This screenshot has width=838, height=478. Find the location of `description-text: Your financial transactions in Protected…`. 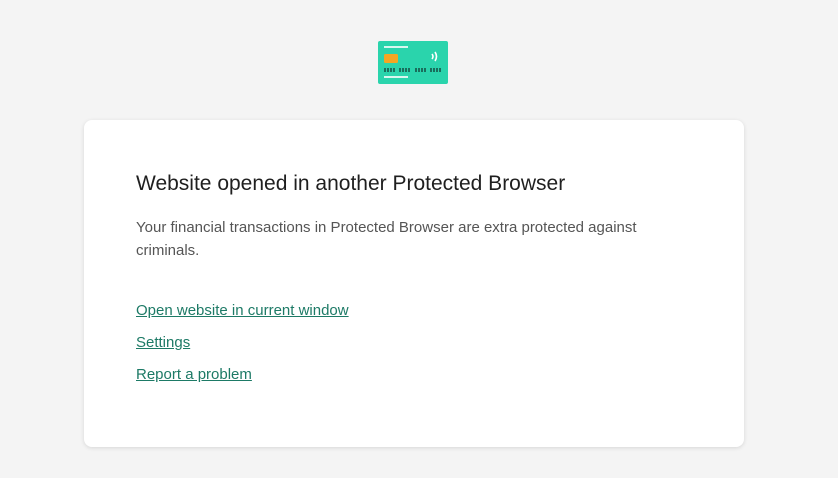

description-text: Your financial transactions in Protected… is located at coordinates (386, 239).